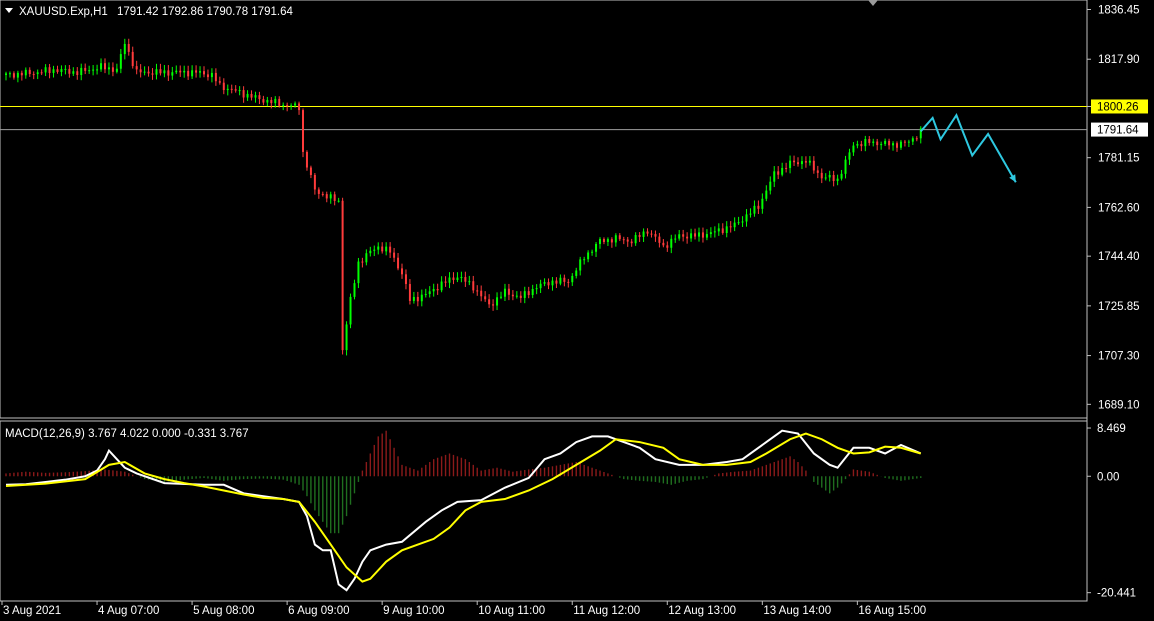  Describe the element at coordinates (1116, 594) in the screenshot. I see `macd-tick-label: -20.441` at that location.